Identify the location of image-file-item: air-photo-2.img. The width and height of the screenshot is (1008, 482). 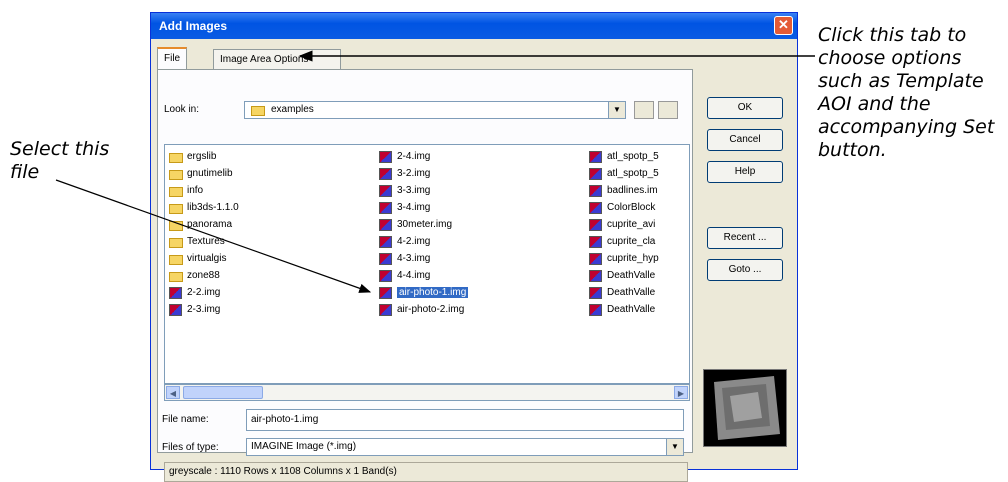
(477, 310).